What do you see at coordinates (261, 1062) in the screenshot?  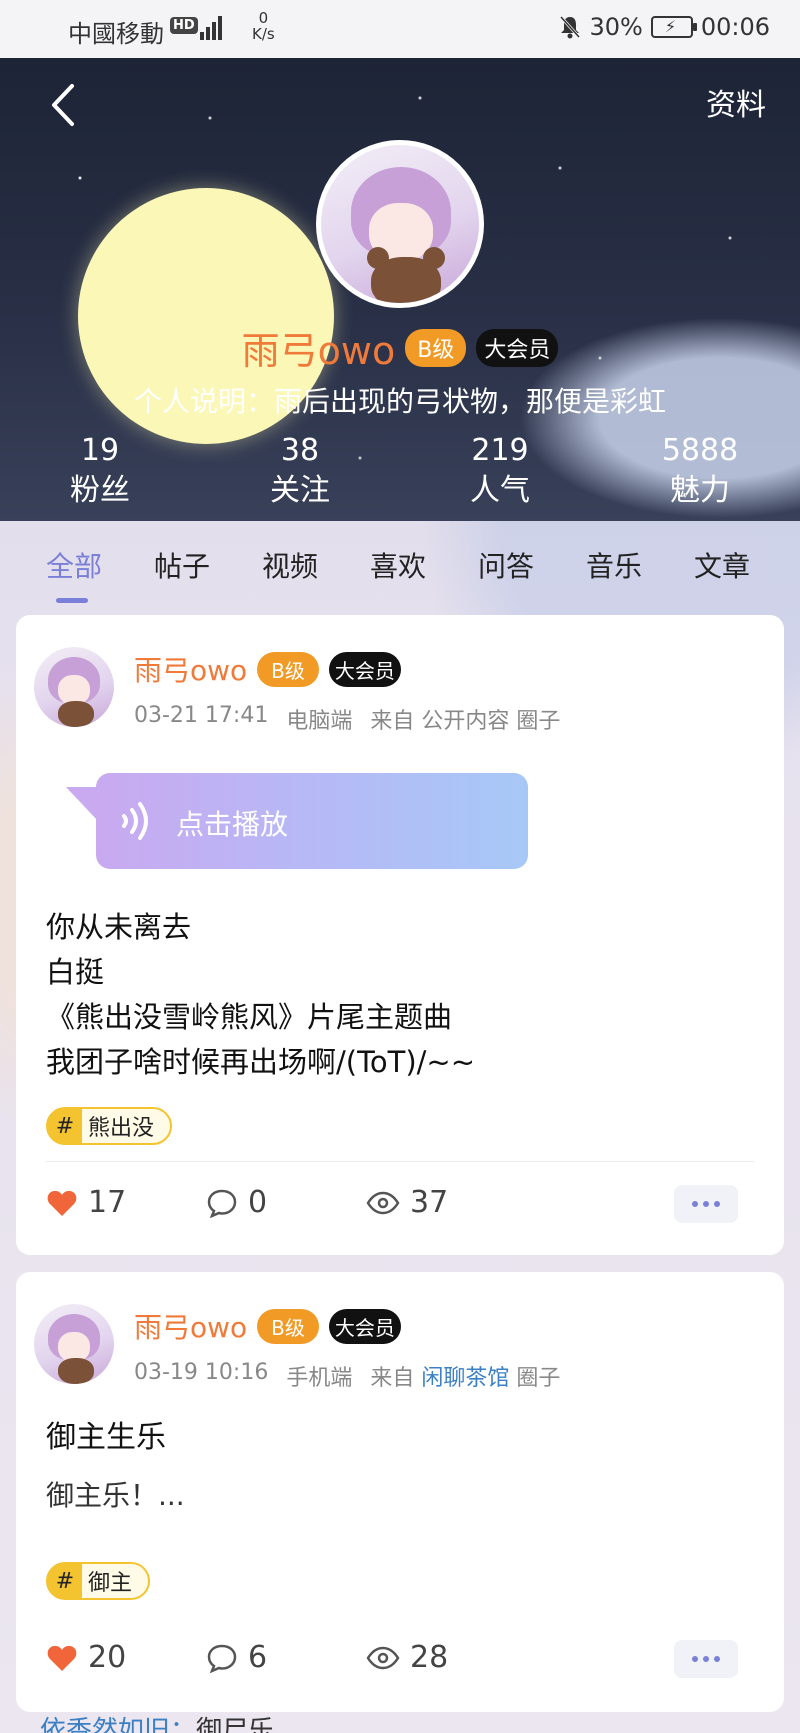 I see `post-line: 我团子啥时候再出场啊/(ToT)/~~` at bounding box center [261, 1062].